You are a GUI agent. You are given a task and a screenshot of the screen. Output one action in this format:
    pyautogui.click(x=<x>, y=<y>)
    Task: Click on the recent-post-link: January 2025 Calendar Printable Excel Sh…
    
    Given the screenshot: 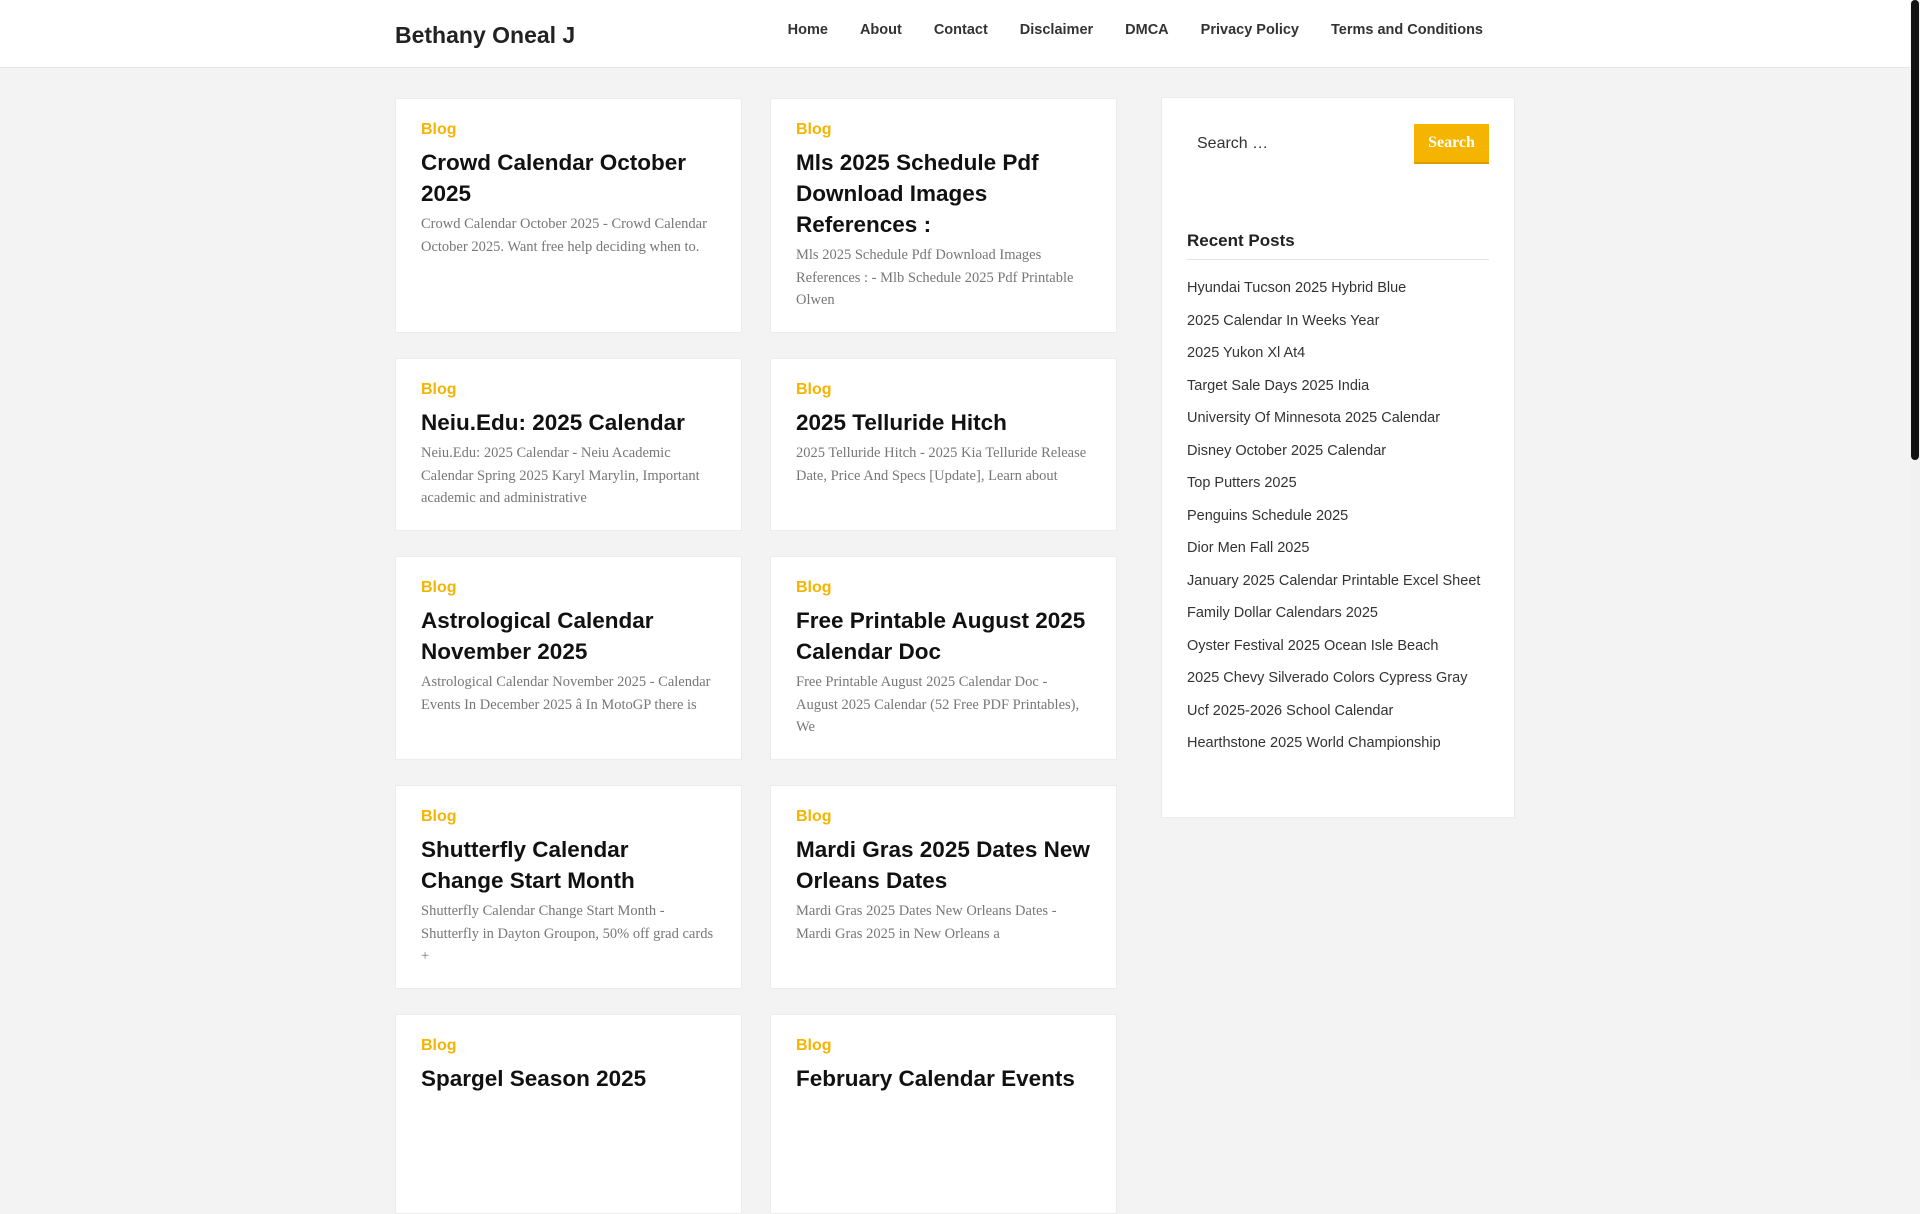 What is the action you would take?
    pyautogui.click(x=1338, y=581)
    